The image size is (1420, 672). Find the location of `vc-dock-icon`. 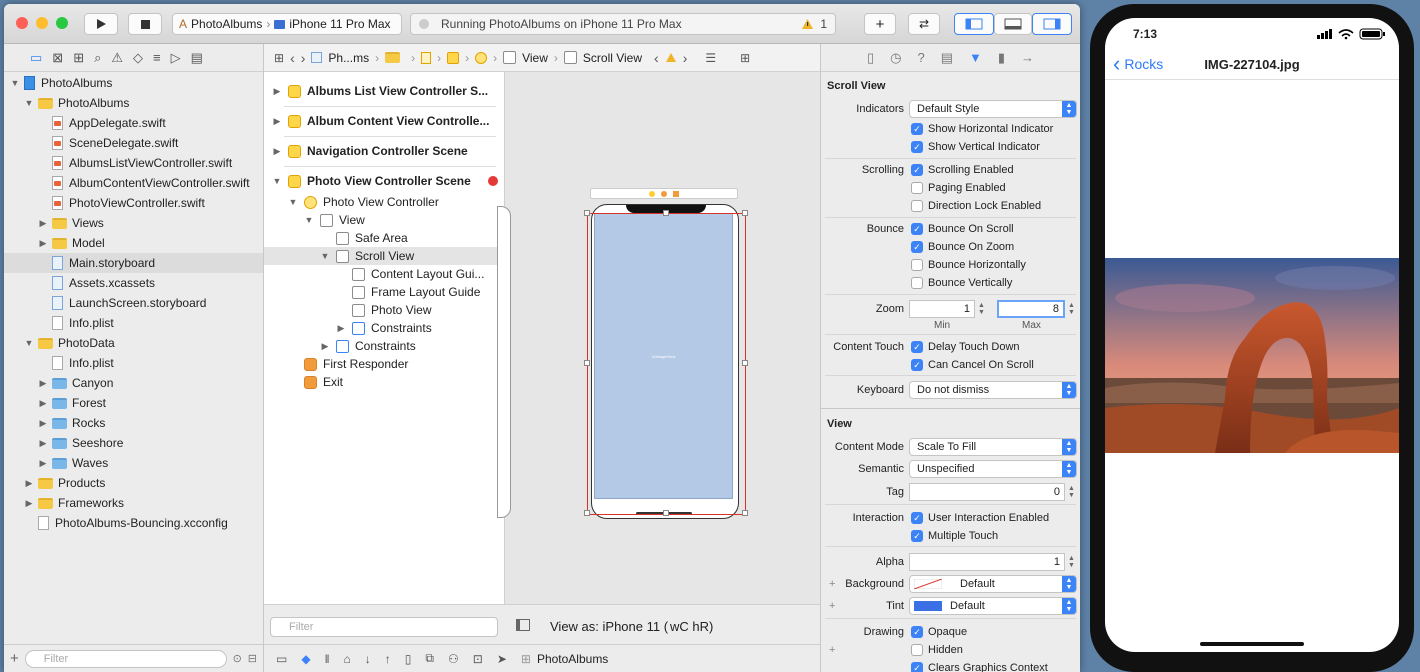

vc-dock-icon is located at coordinates (652, 193).